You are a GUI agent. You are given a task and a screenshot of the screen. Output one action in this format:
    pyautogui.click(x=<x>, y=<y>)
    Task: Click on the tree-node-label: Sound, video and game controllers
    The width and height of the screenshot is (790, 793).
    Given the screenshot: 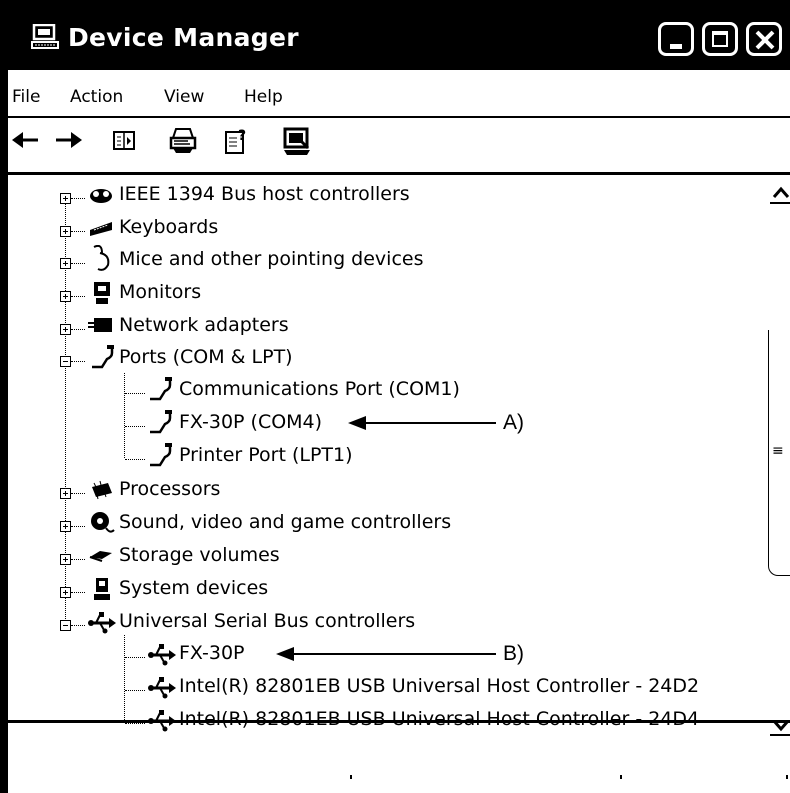 What is the action you would take?
    pyautogui.click(x=285, y=522)
    